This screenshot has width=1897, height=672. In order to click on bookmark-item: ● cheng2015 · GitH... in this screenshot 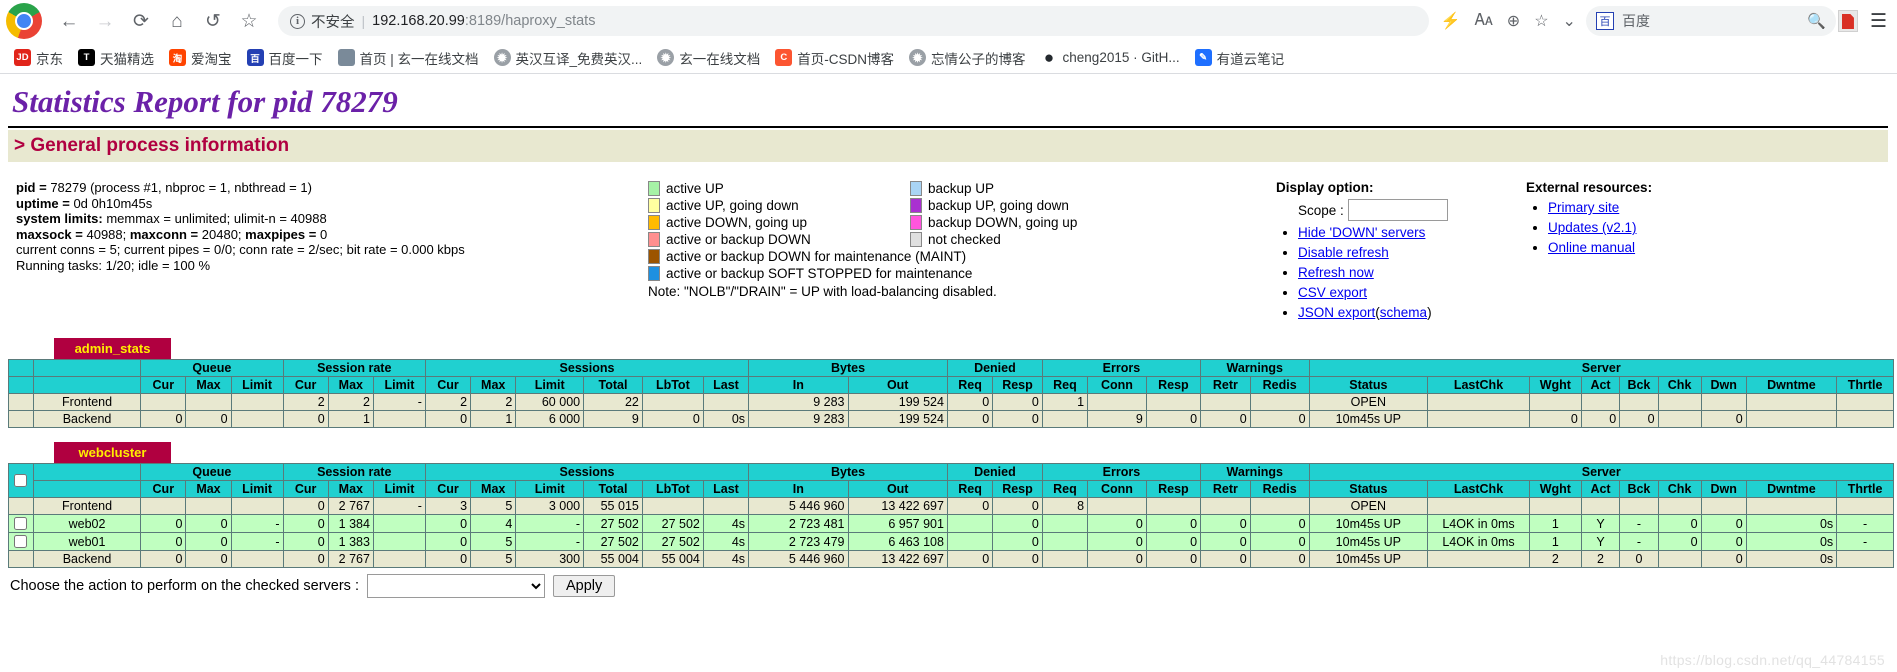, I will do `click(1112, 57)`.